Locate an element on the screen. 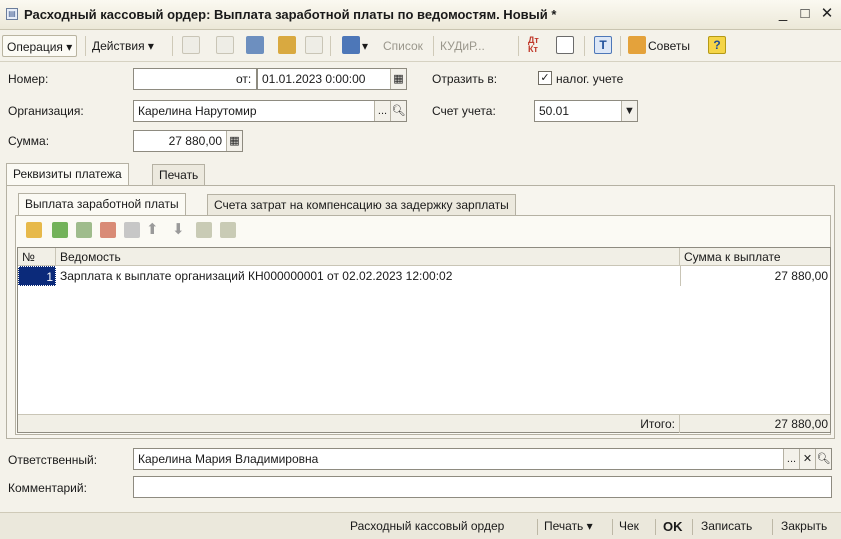 The height and width of the screenshot is (539, 841). list-button: Список is located at coordinates (403, 46).